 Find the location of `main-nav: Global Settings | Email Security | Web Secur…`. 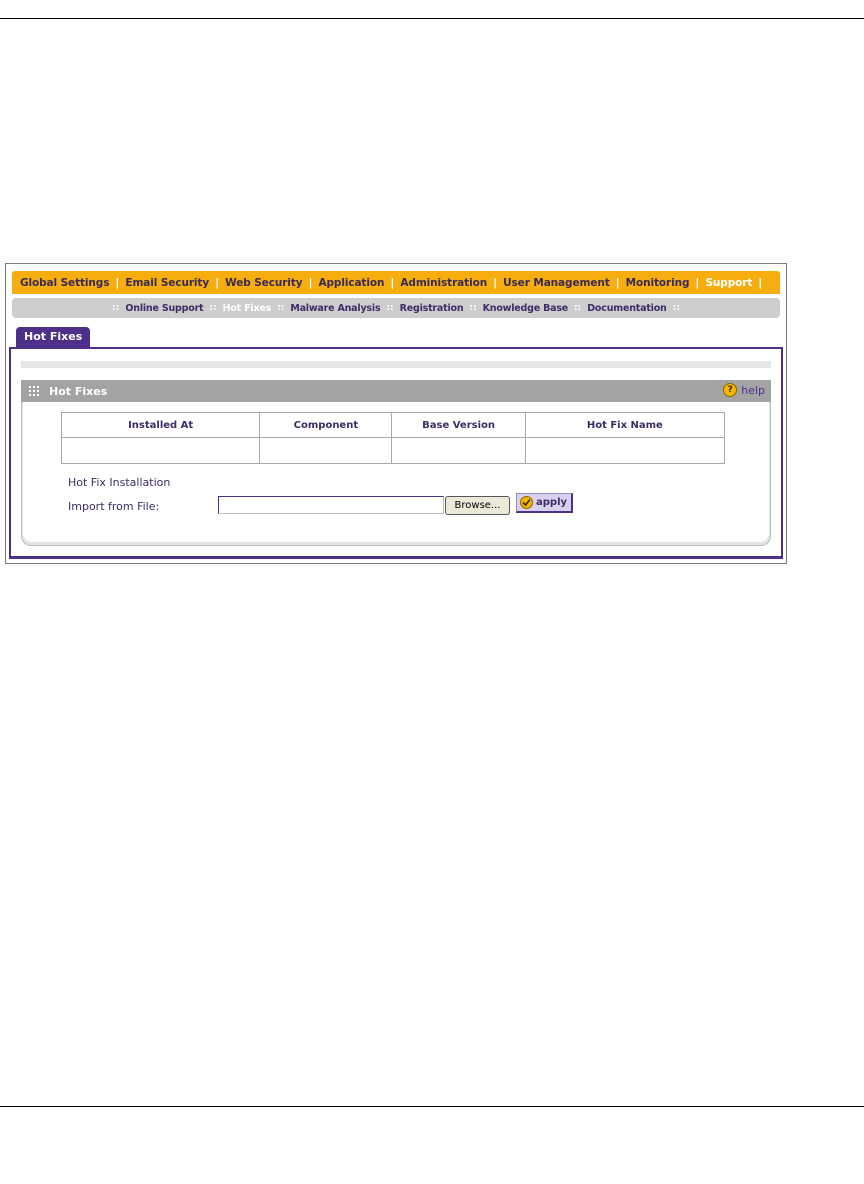

main-nav: Global Settings | Email Security | Web Secur… is located at coordinates (396, 282).